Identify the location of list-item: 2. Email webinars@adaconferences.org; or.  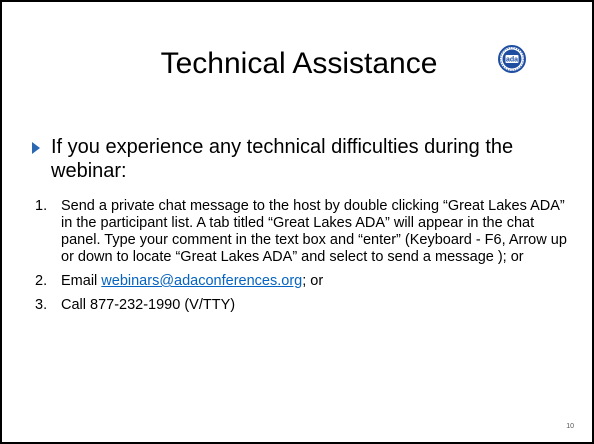
(305, 281).